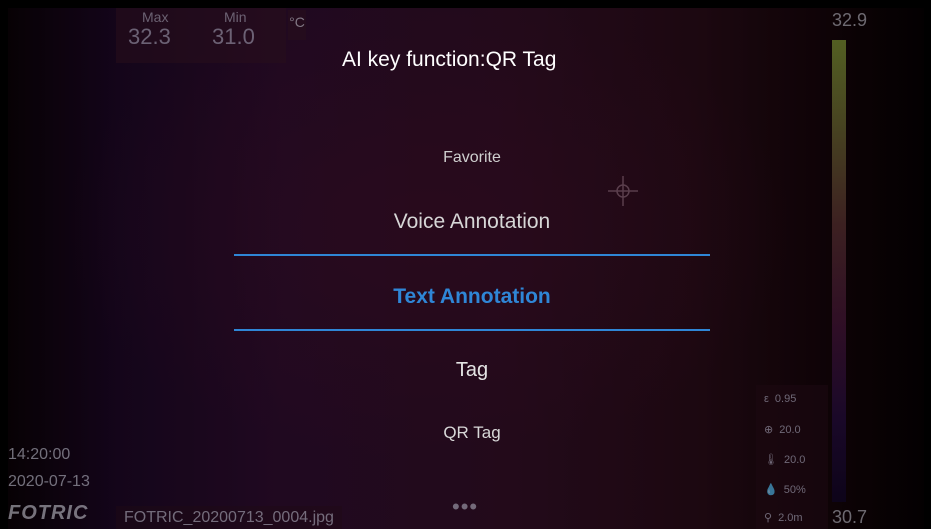 The width and height of the screenshot is (931, 529). Describe the element at coordinates (769, 430) in the screenshot. I see `reflected-temp-icon: ⊕` at that location.